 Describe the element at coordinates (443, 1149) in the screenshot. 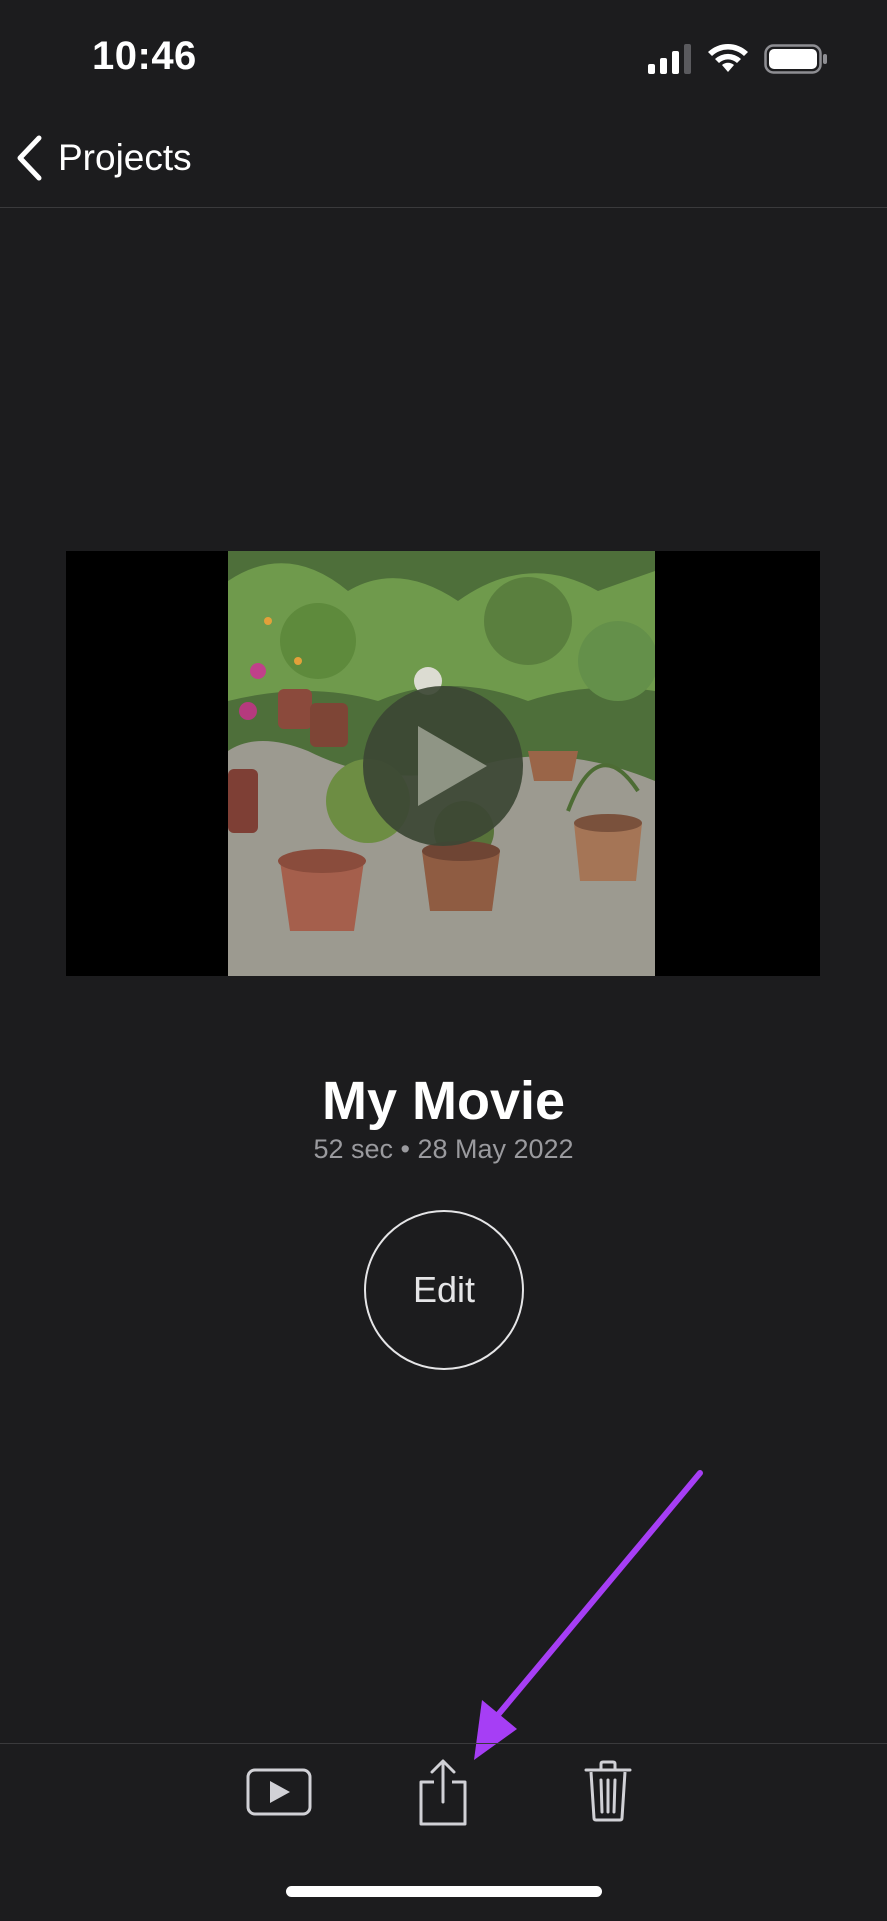

I see `project-meta: 52 sec • 28 May 2022` at that location.